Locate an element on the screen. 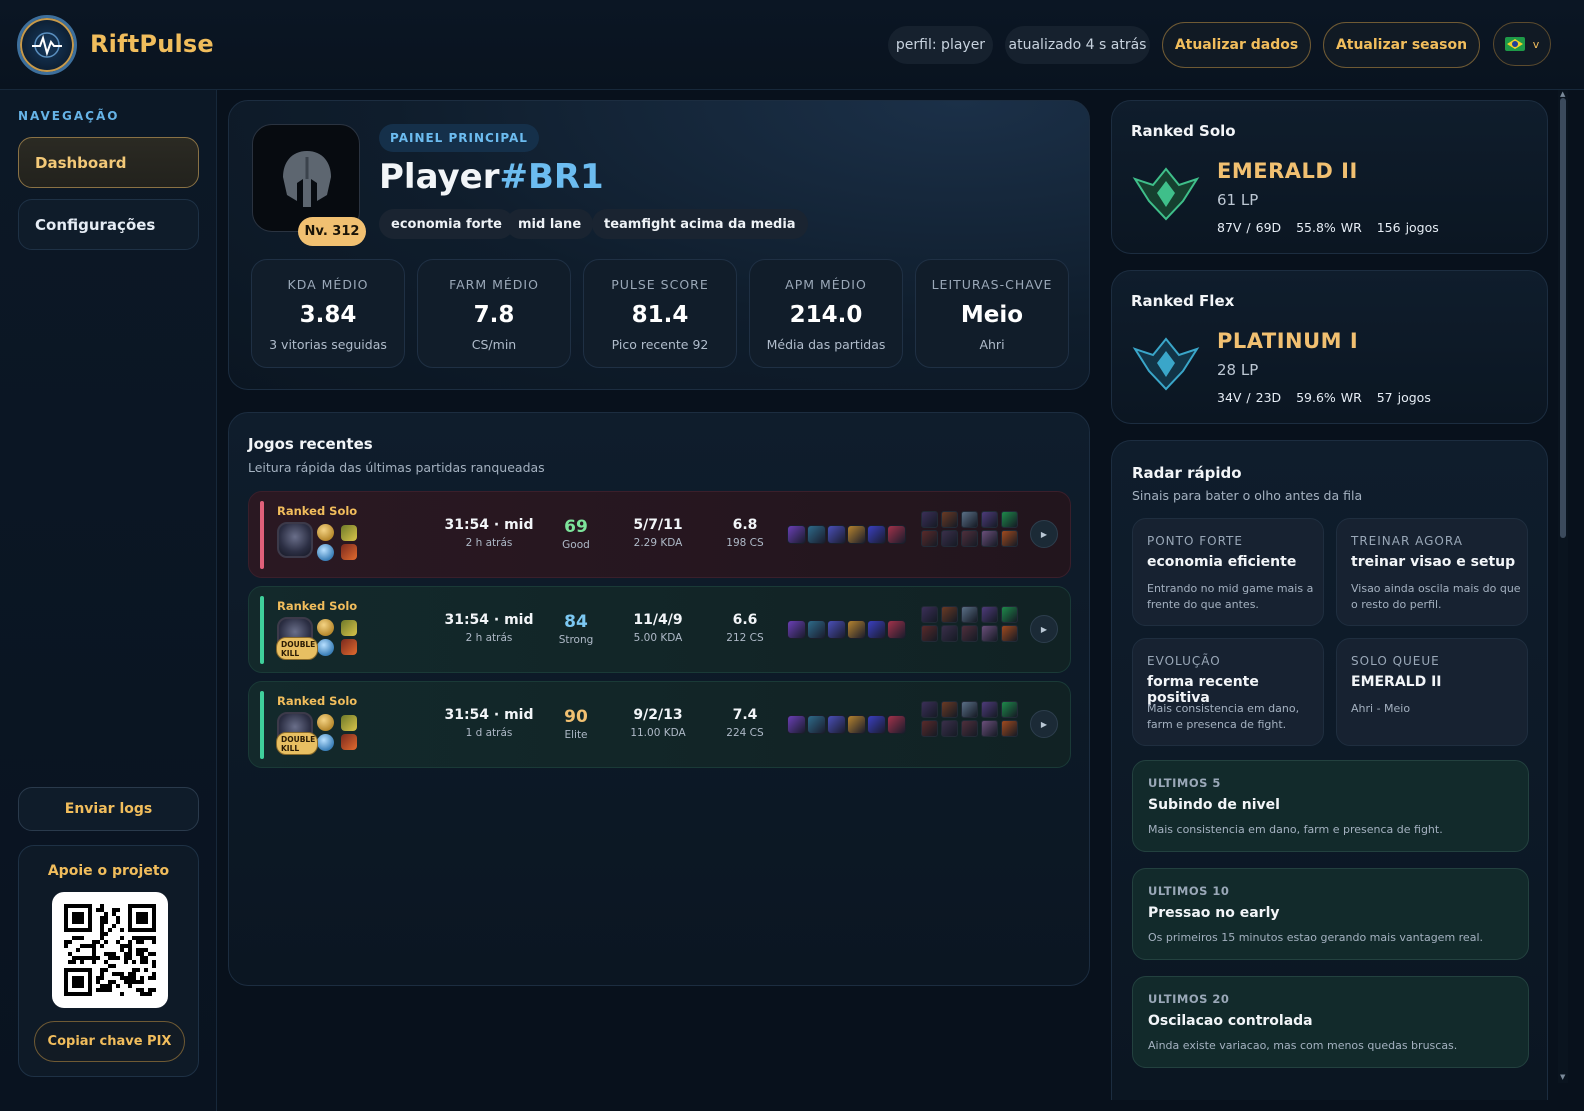 The image size is (1584, 1111). radar-box-head: economia eficiente is located at coordinates (1222, 562).